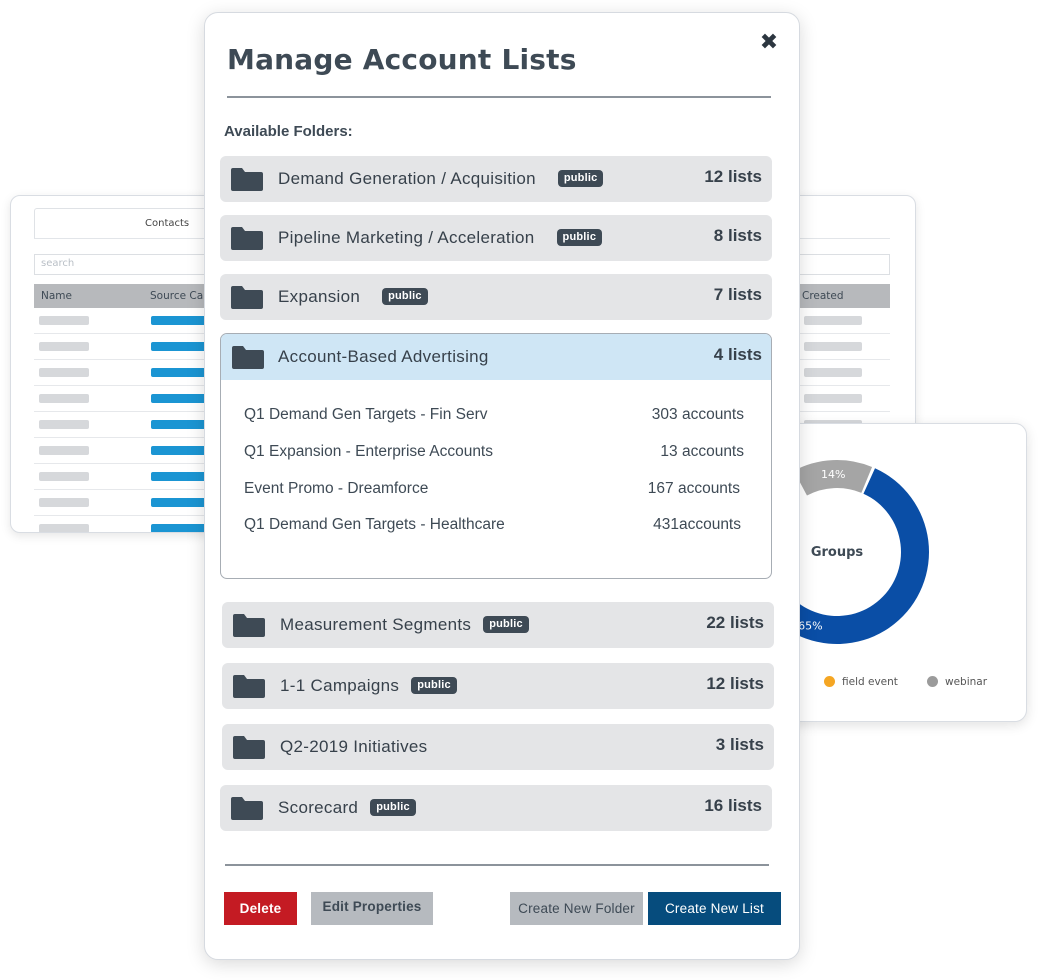 Image resolution: width=1046 pixels, height=980 pixels. What do you see at coordinates (697, 524) in the screenshot?
I see `list-account-count: 431accounts` at bounding box center [697, 524].